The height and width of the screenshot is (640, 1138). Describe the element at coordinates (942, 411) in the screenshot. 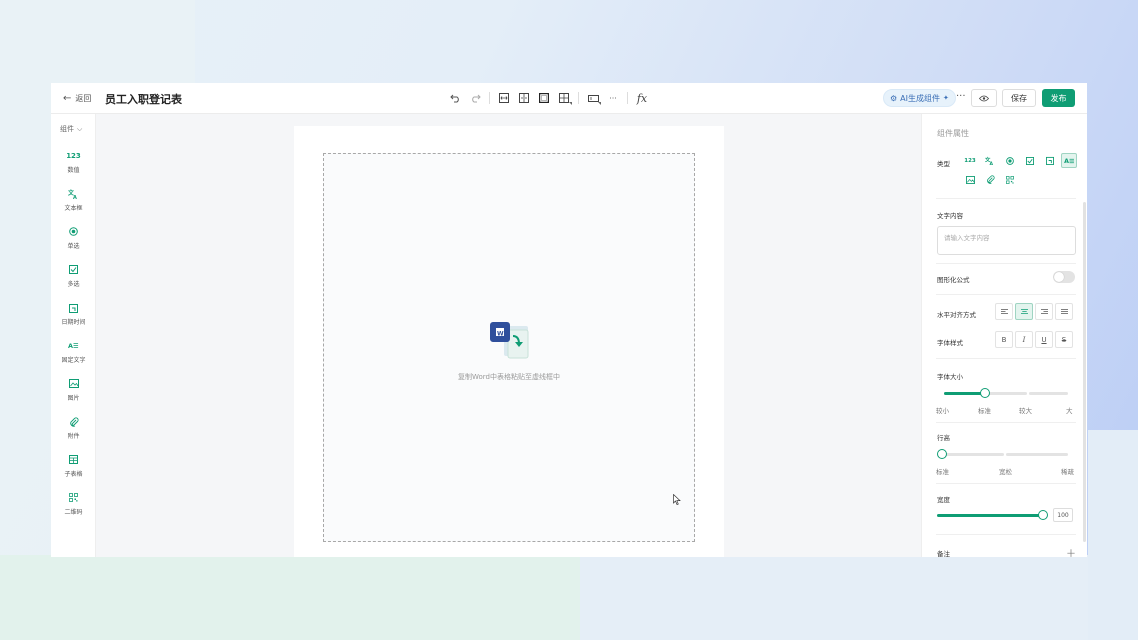

I see `font-size-tick: 较小` at that location.